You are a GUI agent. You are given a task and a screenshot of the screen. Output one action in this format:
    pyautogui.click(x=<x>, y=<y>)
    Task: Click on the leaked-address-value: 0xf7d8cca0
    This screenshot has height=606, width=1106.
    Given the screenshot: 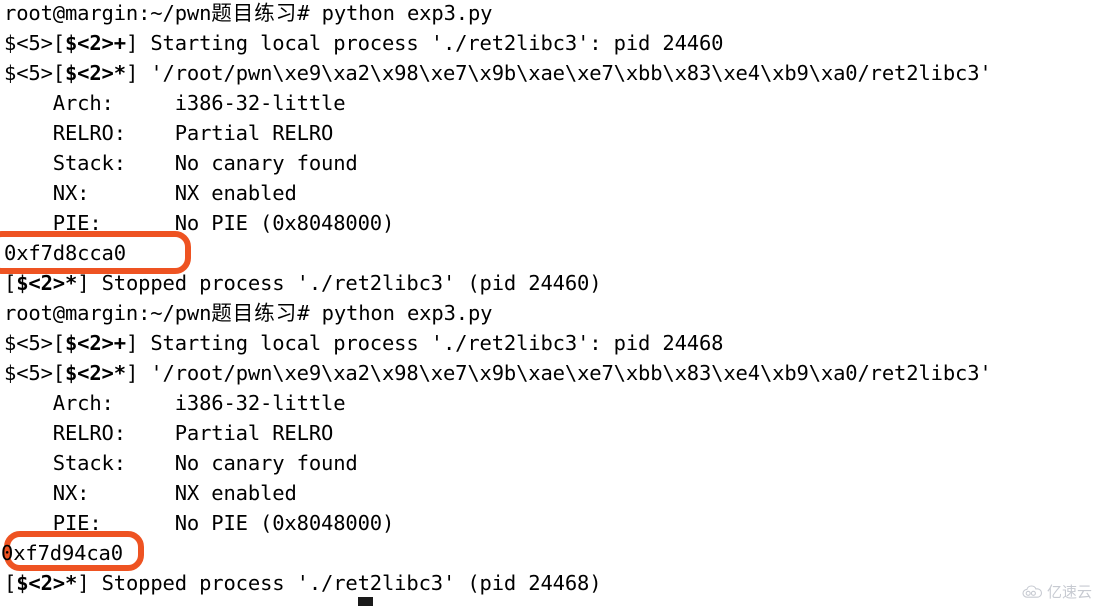 What is the action you would take?
    pyautogui.click(x=65, y=253)
    